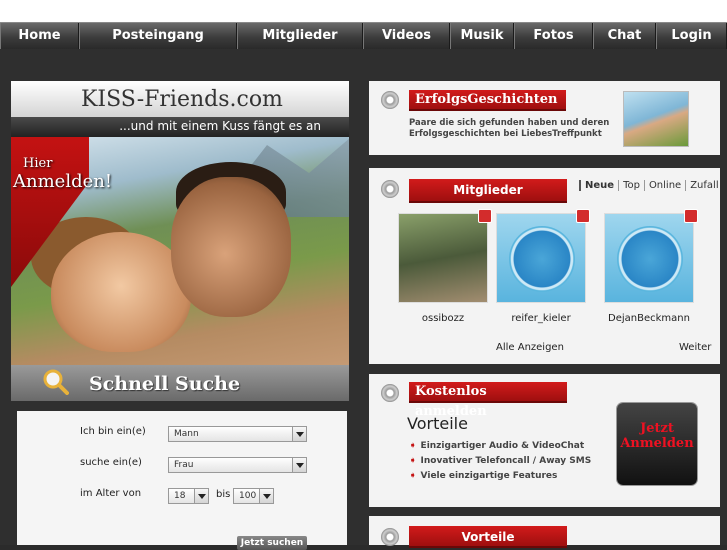 This screenshot has width=727, height=550. I want to click on next-link: Weiter, so click(695, 347).